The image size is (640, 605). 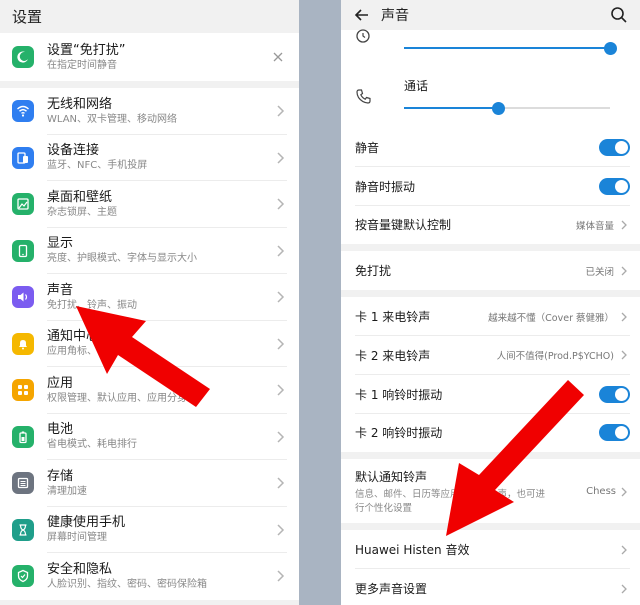 I want to click on volume-section: 通话, so click(x=490, y=78).